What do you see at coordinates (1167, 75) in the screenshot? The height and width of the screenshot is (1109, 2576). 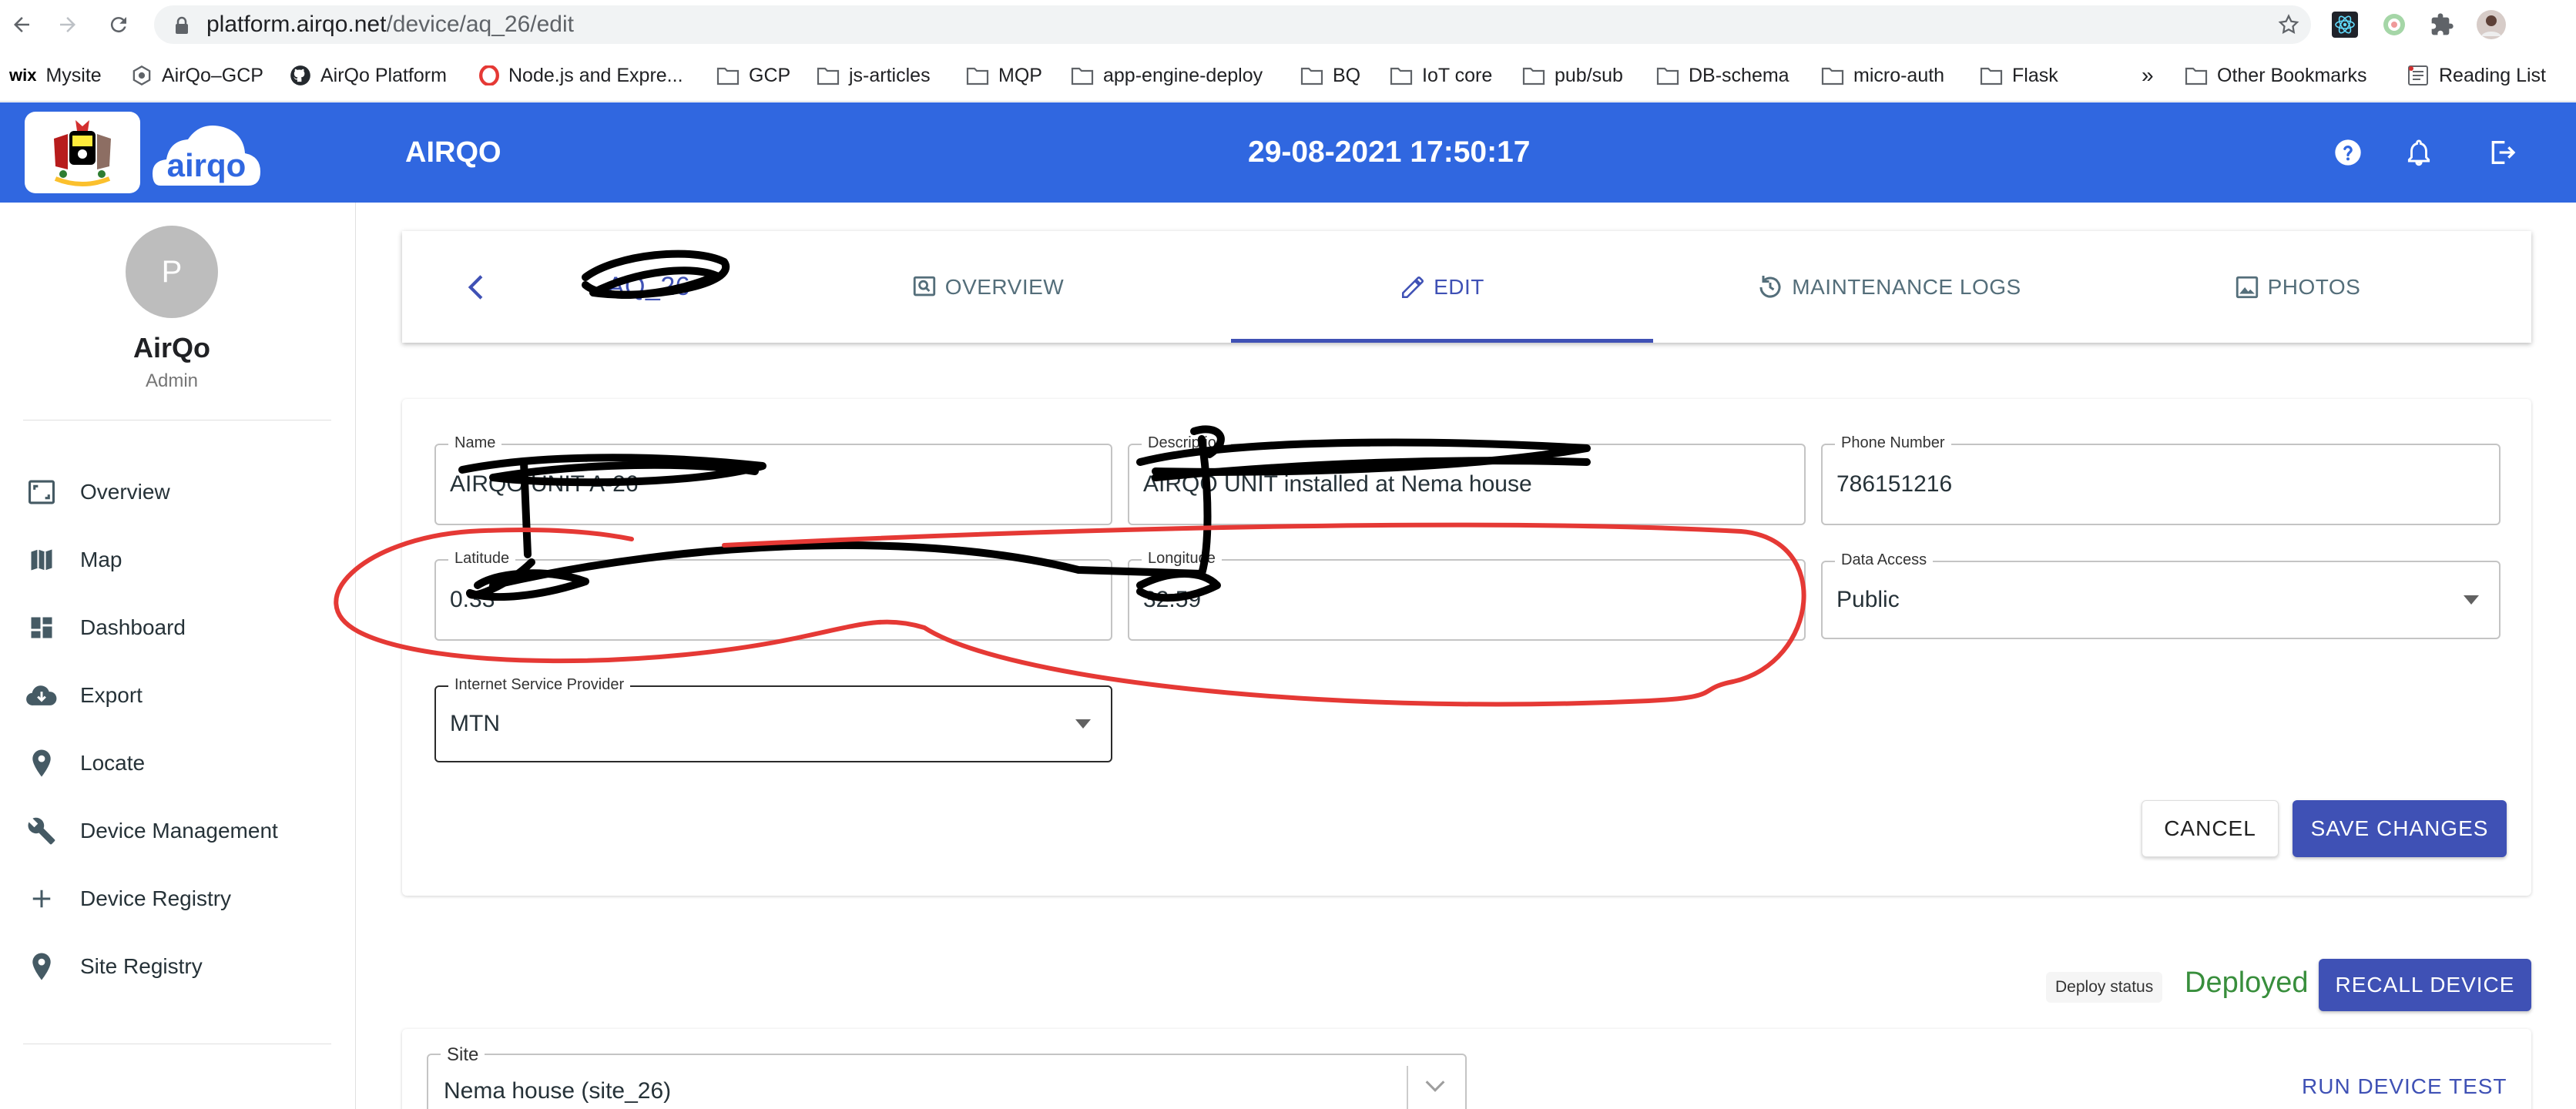 I see `bookmark-app-engine-deploy: app-engine-deploy` at bounding box center [1167, 75].